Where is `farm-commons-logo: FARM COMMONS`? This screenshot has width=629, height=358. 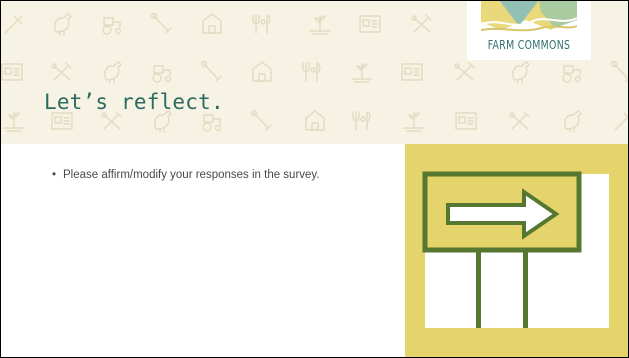 farm-commons-logo: FARM COMMONS is located at coordinates (529, 30).